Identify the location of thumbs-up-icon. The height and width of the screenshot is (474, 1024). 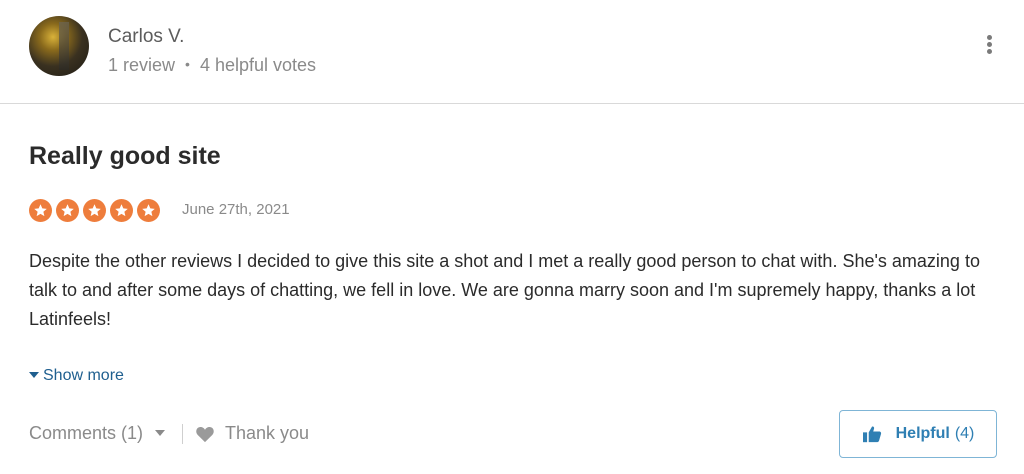
(871, 434).